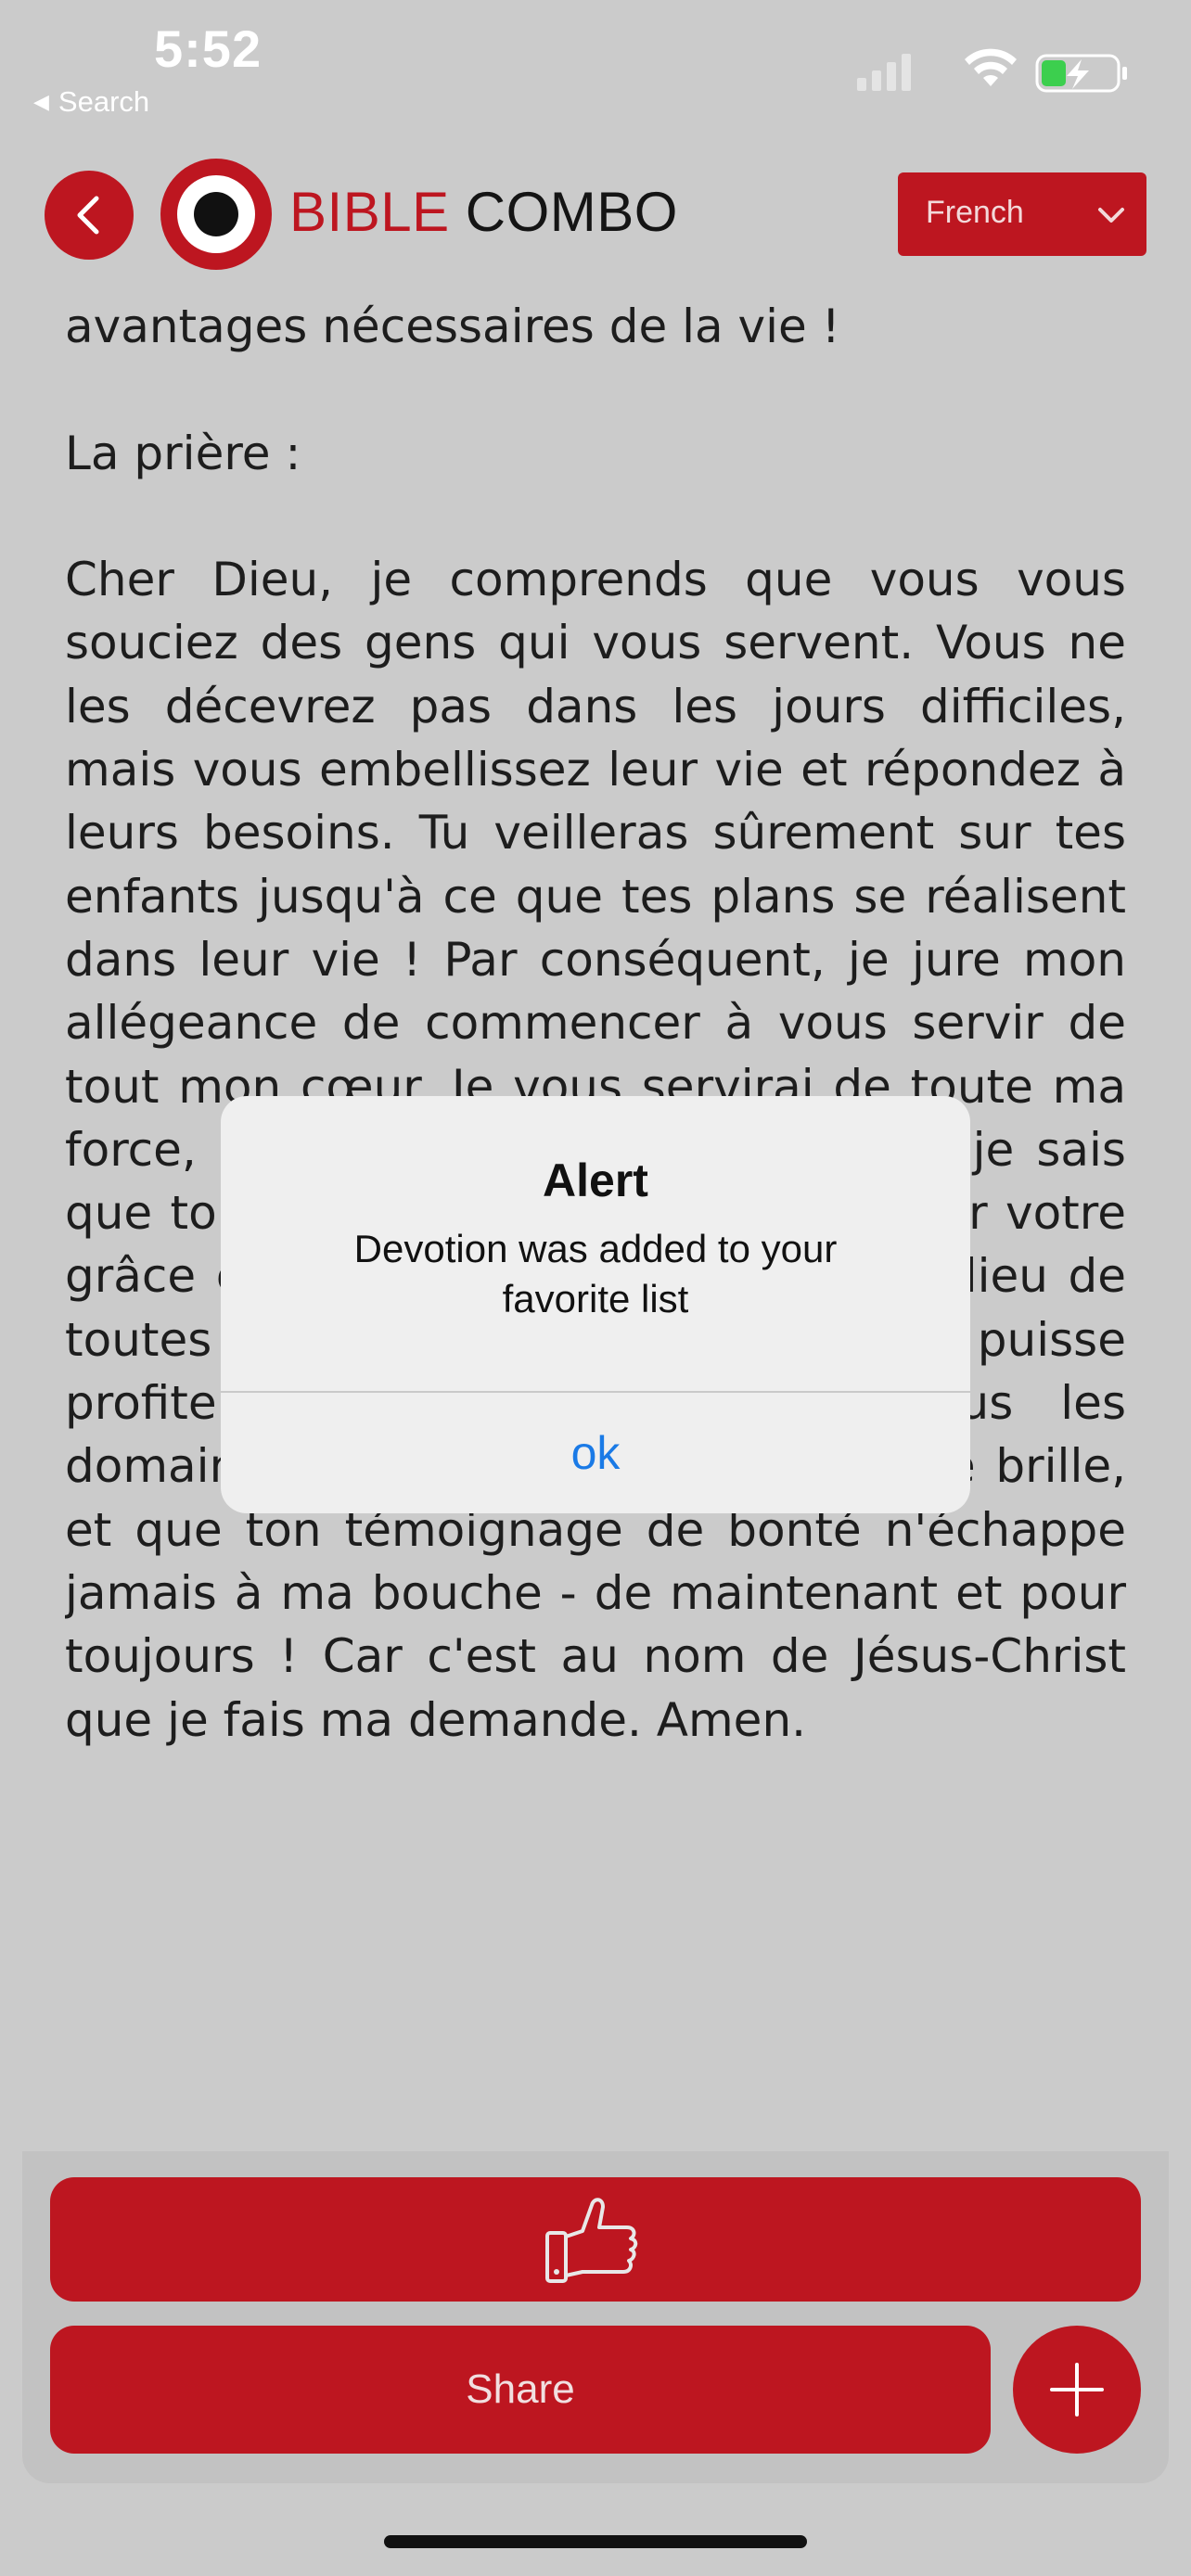 Image resolution: width=1191 pixels, height=2576 pixels. I want to click on wifi-icon, so click(991, 67).